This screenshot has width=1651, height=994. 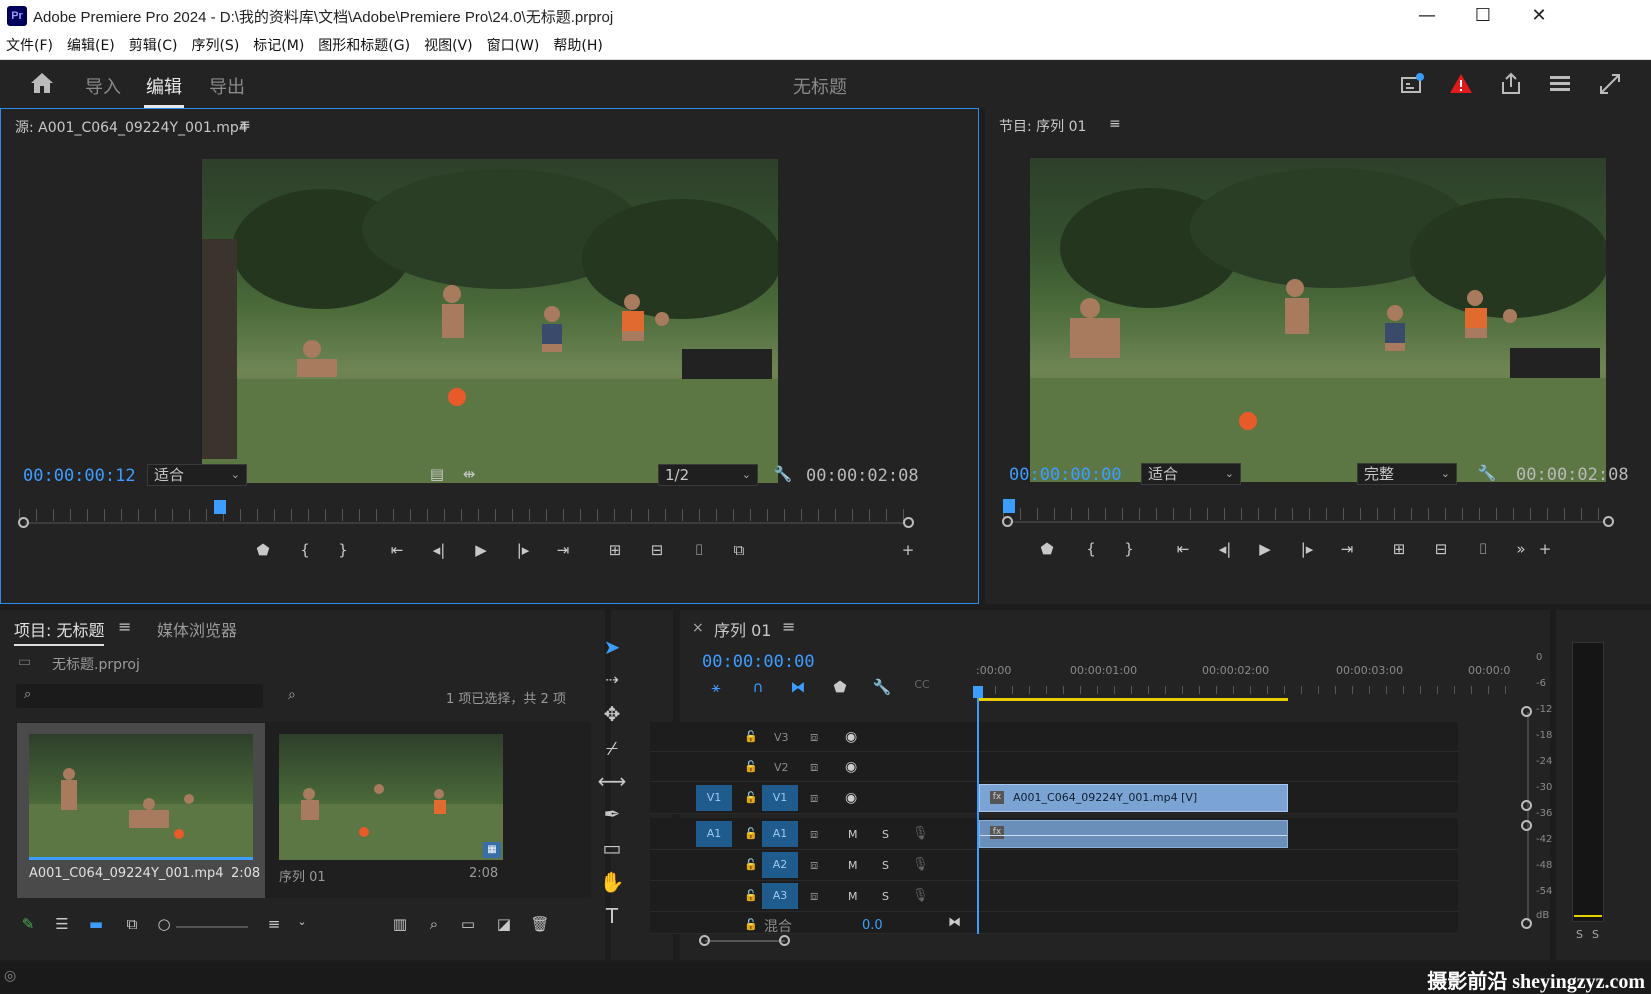 What do you see at coordinates (1560, 84) in the screenshot?
I see `workspaces-icon` at bounding box center [1560, 84].